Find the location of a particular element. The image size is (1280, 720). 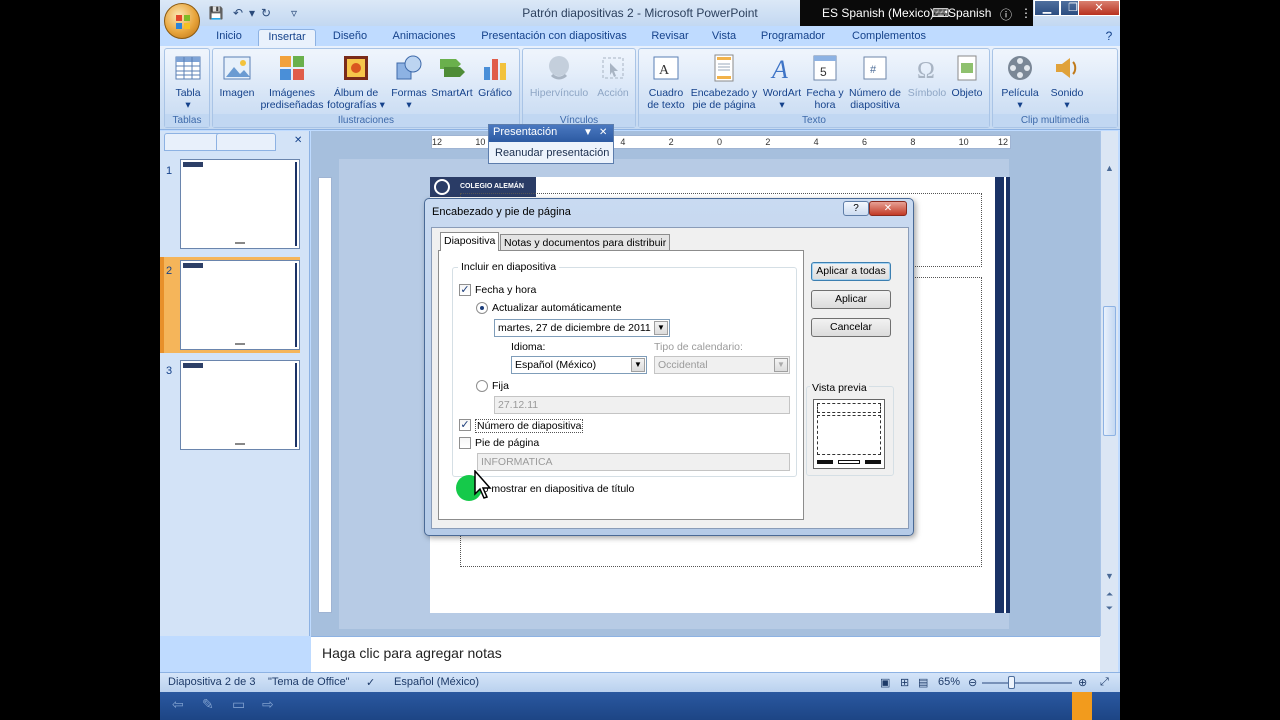

dialog-help-button: ? is located at coordinates (856, 208).